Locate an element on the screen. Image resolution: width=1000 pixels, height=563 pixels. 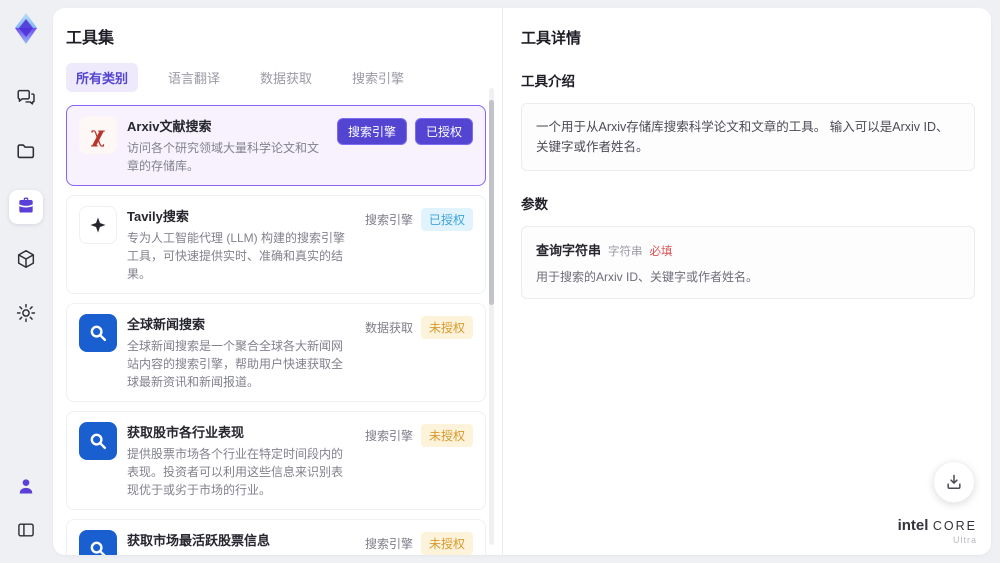
intro-heading: 工具介绍 is located at coordinates (548, 81).